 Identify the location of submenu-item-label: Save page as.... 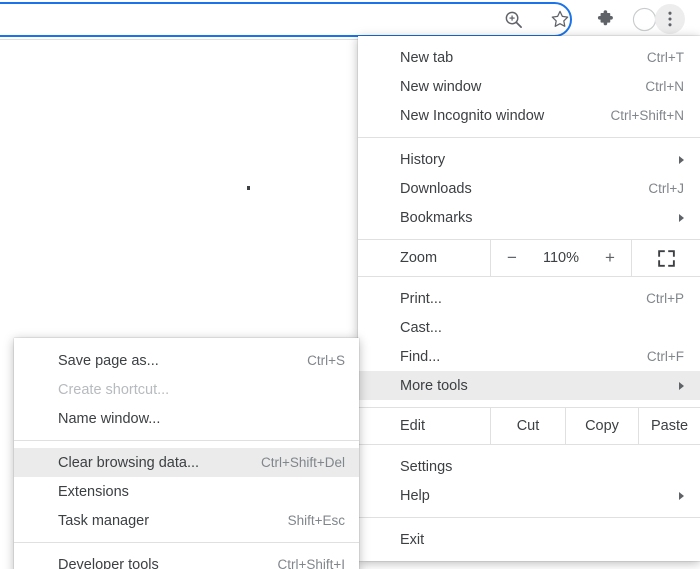
(108, 360).